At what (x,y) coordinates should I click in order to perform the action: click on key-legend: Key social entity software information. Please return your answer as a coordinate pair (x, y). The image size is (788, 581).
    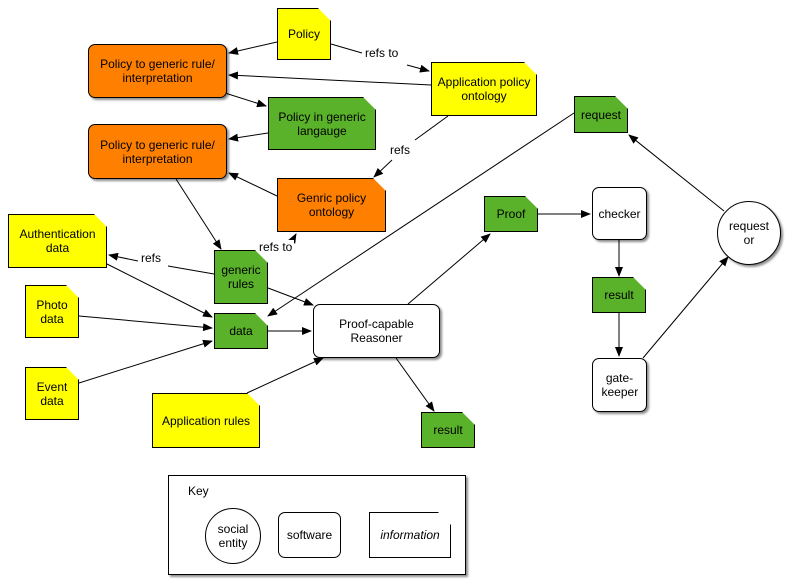
    Looking at the image, I should click on (317, 525).